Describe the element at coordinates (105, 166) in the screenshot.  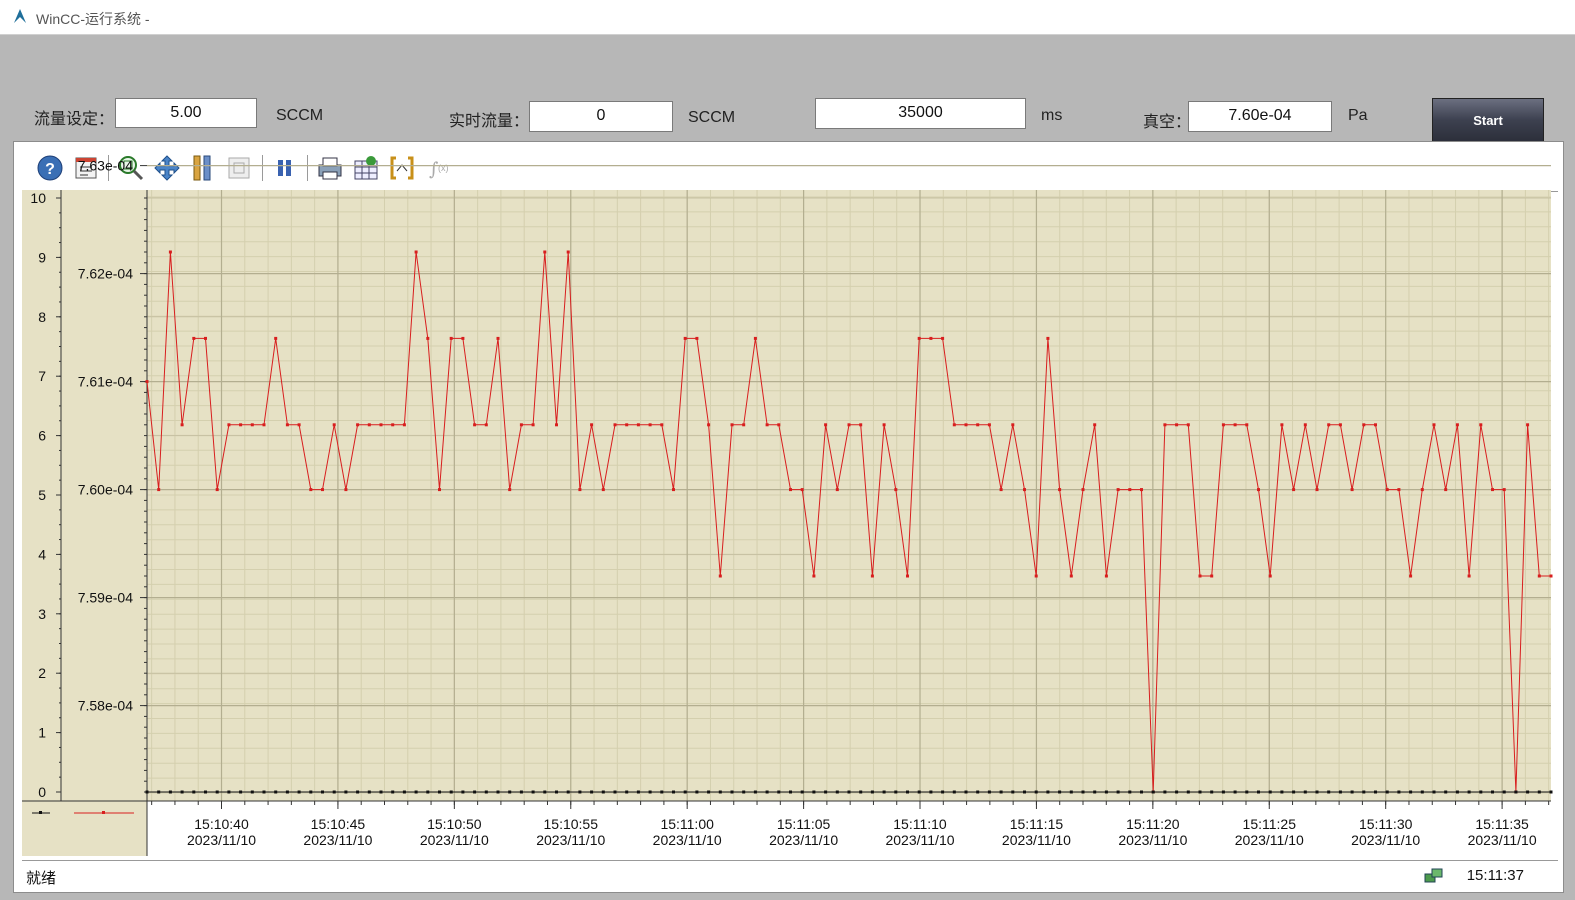
I see `y-right-tick-label: 7.63e-04` at that location.